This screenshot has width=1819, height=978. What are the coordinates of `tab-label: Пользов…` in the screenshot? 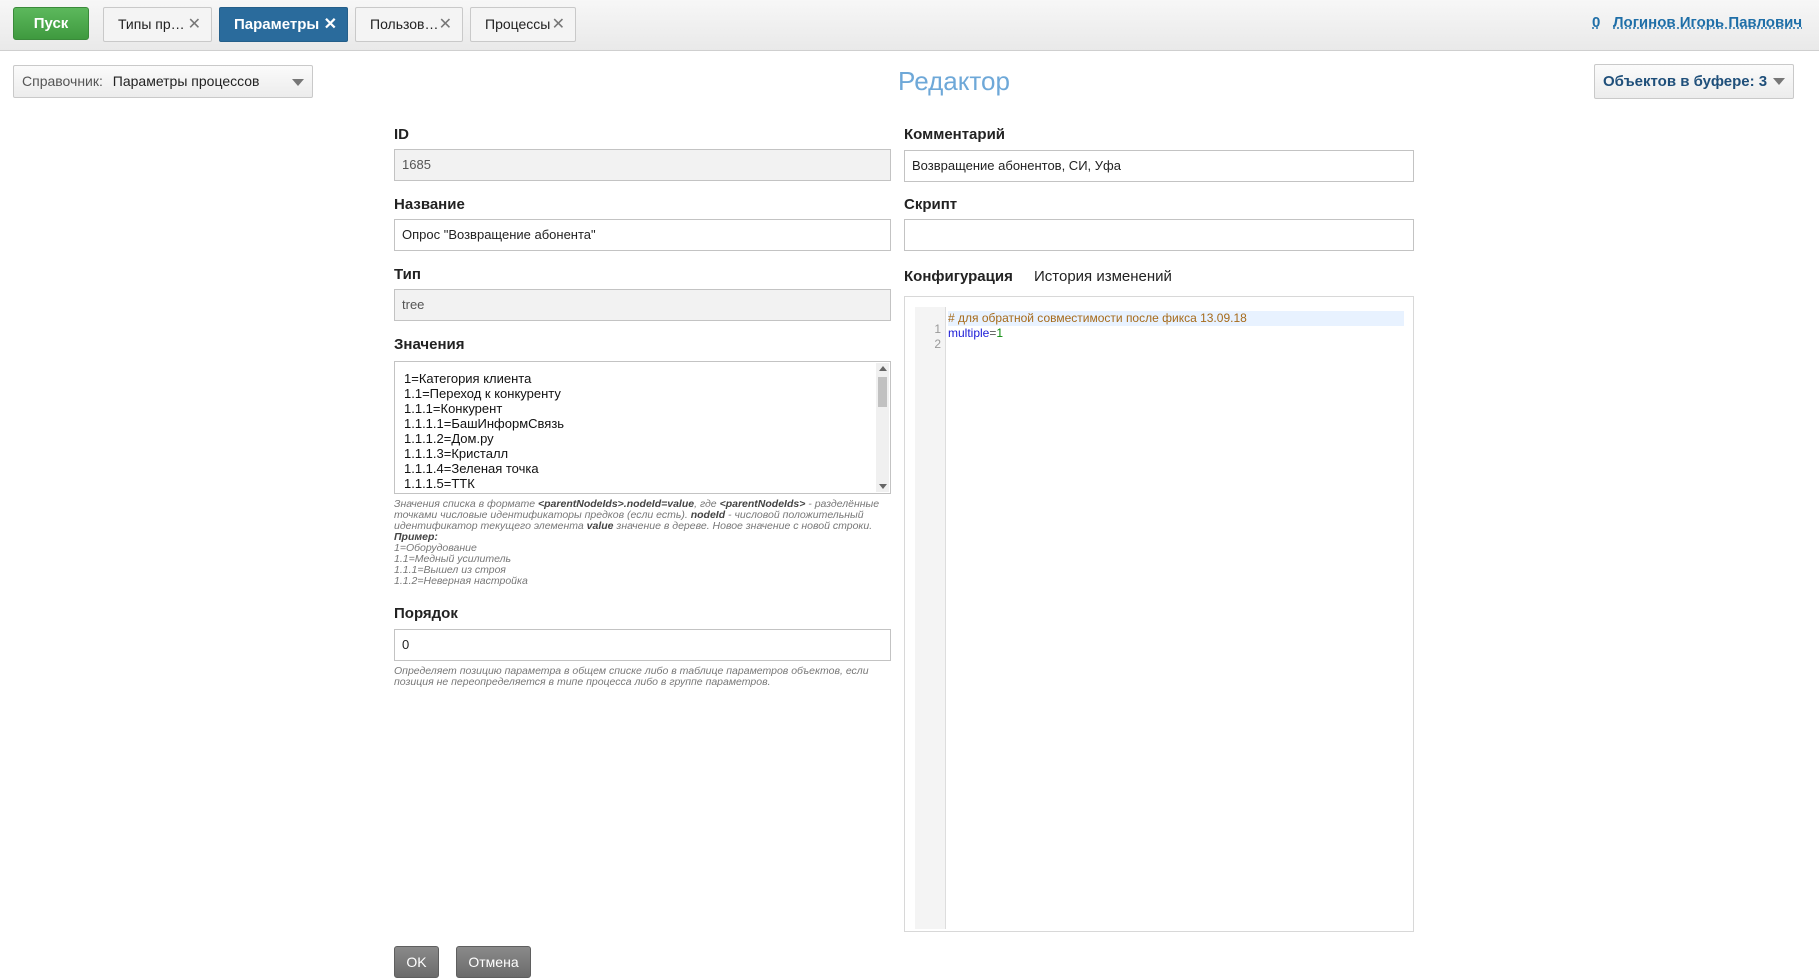 It's located at (404, 24).